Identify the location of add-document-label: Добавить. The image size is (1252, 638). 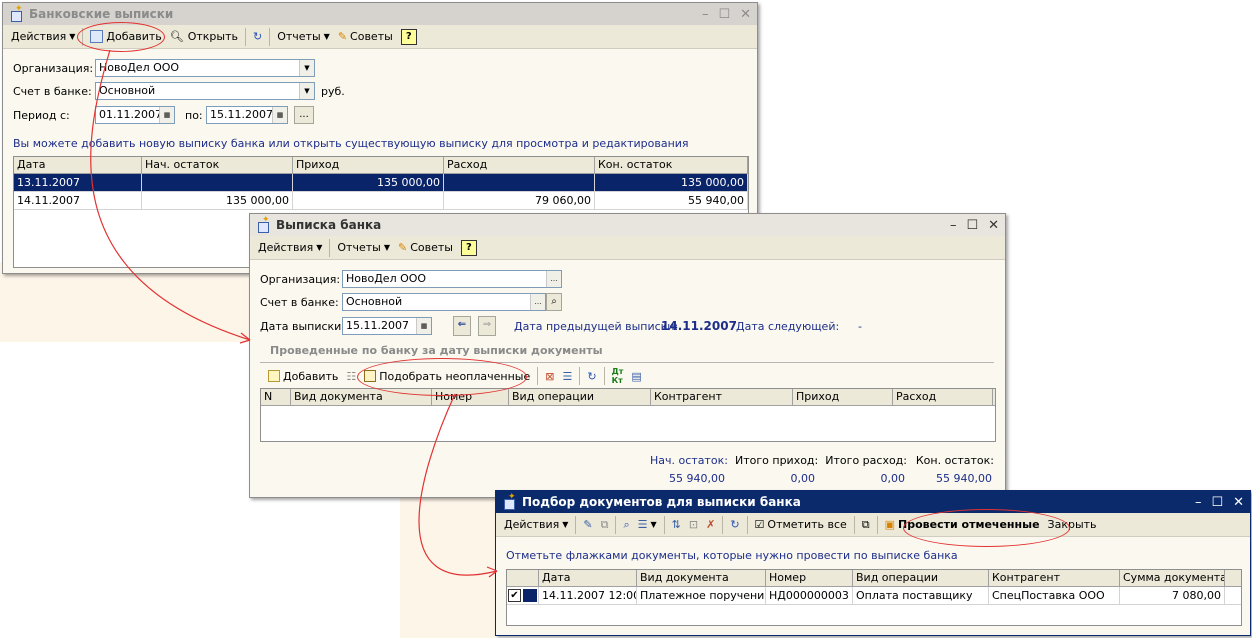
(311, 376).